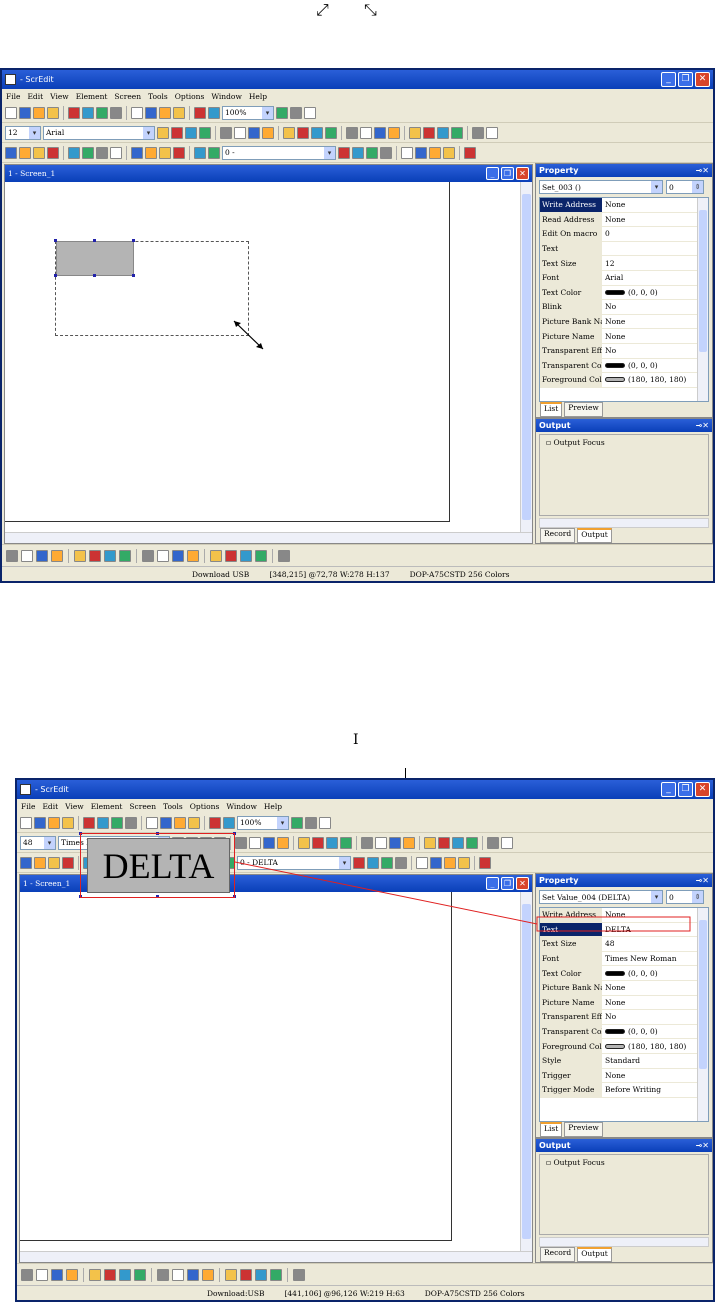 Image resolution: width=715 pixels, height=1302 pixels. I want to click on menu-item: File, so click(28, 806).